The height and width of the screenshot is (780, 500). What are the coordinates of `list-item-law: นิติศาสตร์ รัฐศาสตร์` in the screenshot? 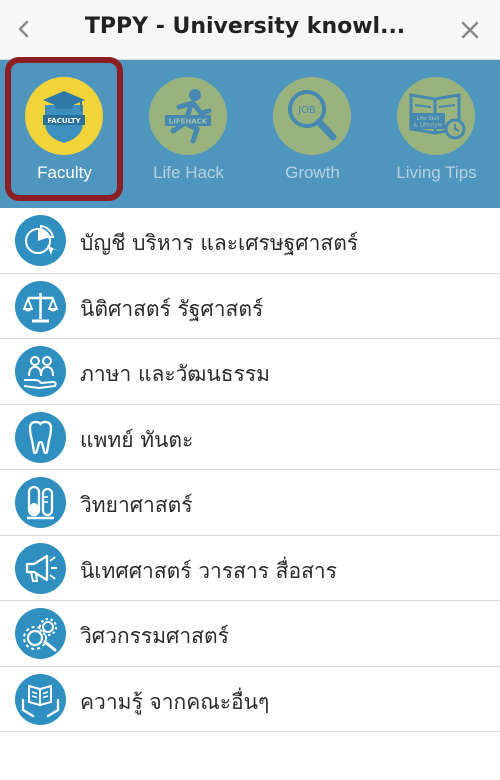 It's located at (250, 306).